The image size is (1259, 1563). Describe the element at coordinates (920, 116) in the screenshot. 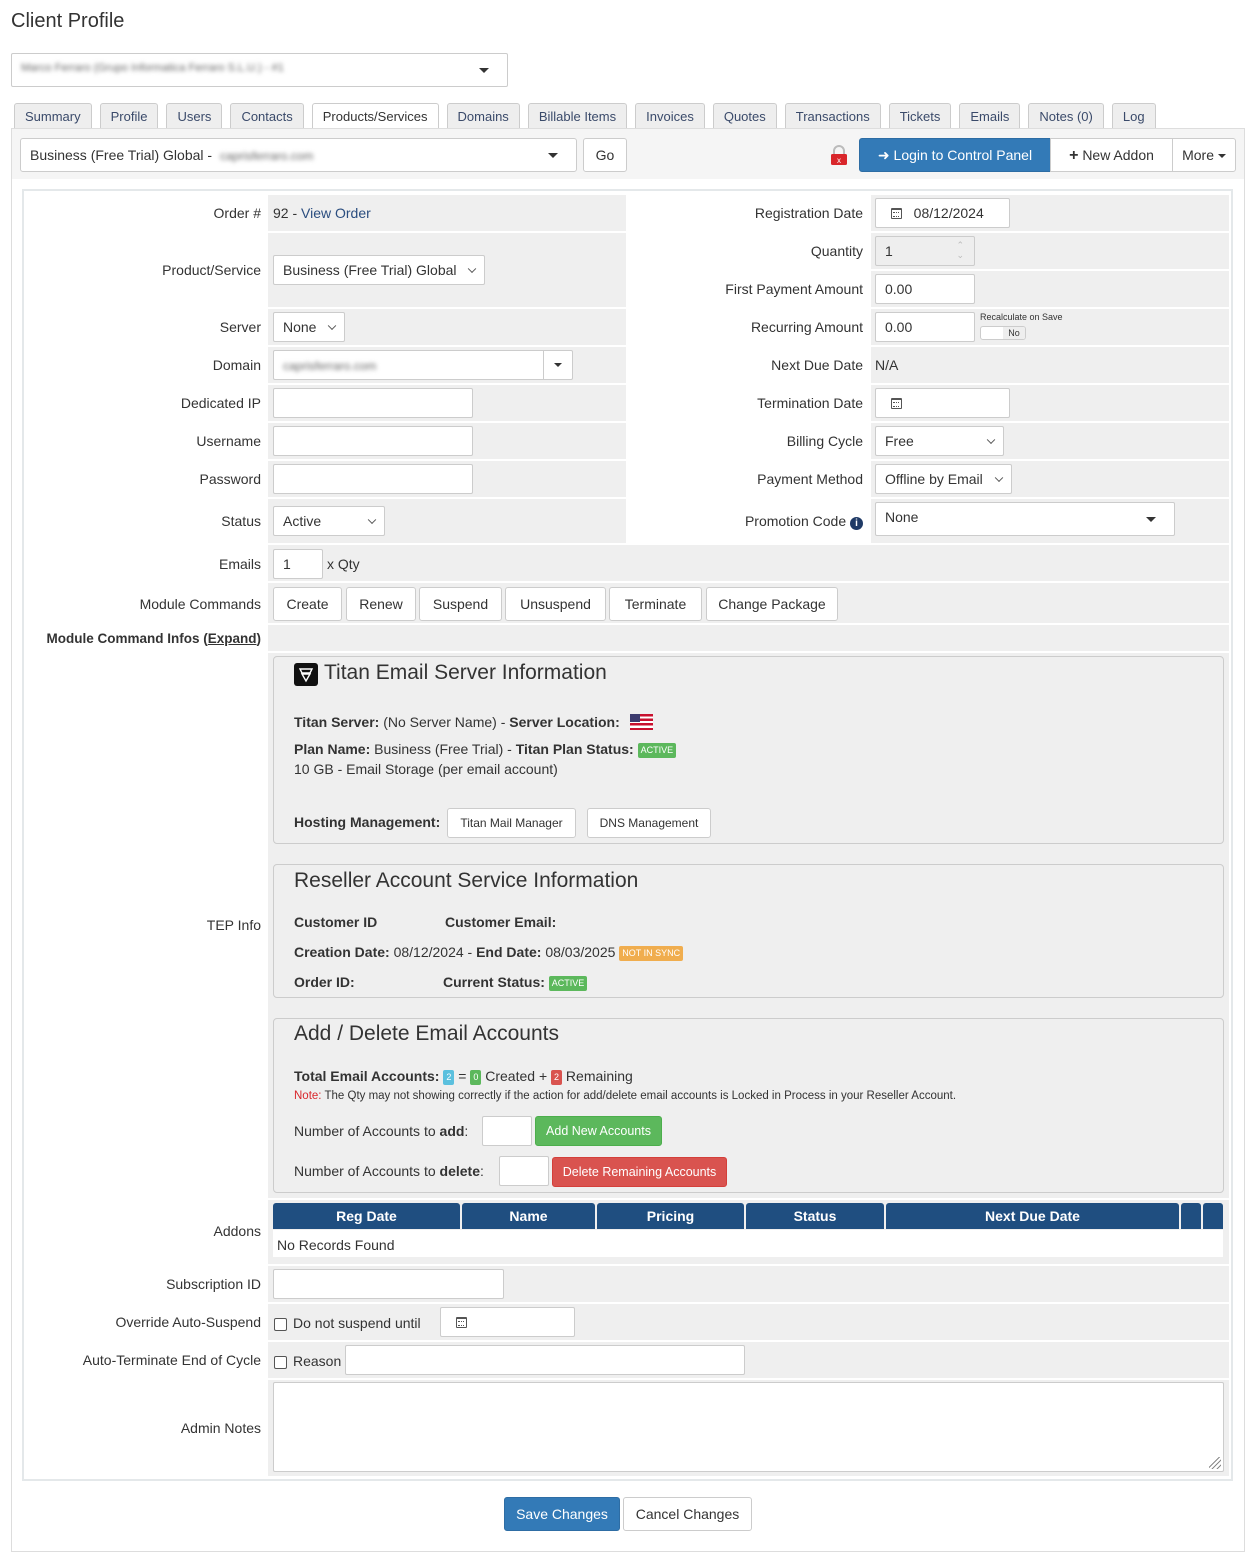

I see `tab-tickets: Tickets` at that location.